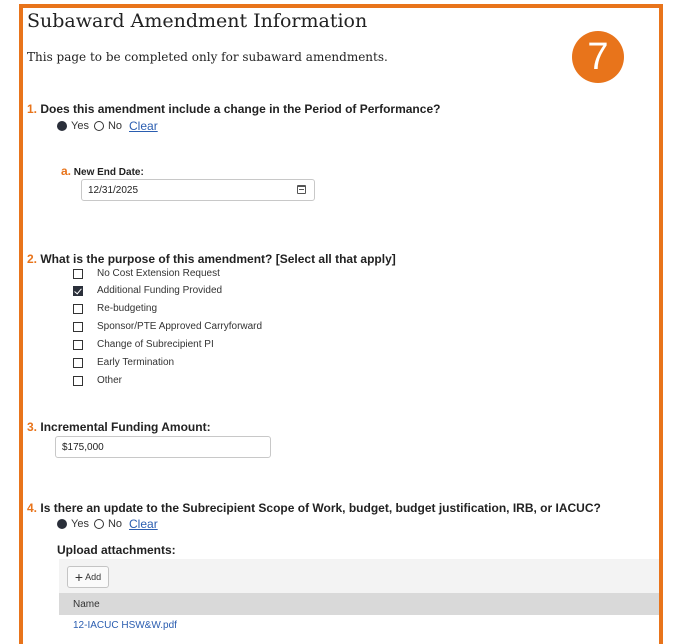 This screenshot has height=644, width=674. I want to click on q1-no-label: No, so click(115, 126).